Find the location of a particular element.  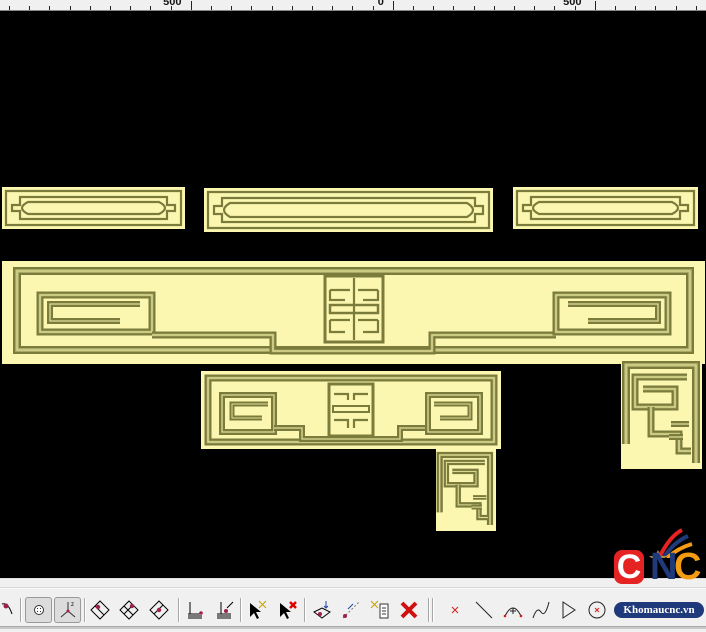

circle-point-button is located at coordinates (597, 610).